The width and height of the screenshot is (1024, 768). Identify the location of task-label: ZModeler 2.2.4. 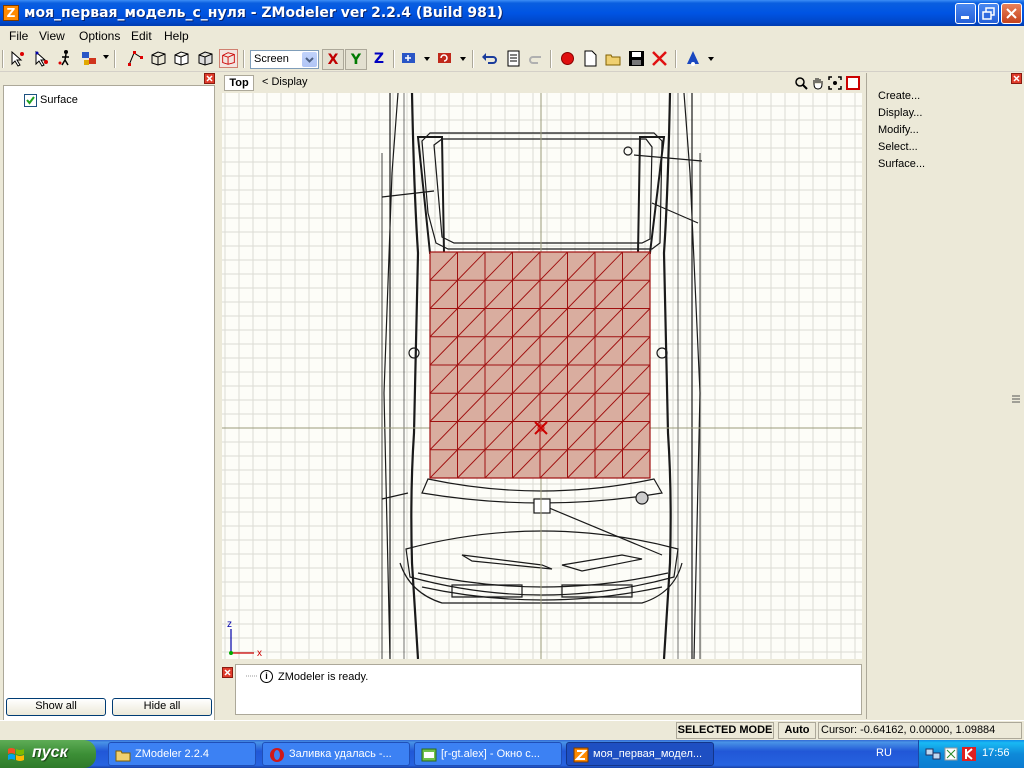
(172, 754).